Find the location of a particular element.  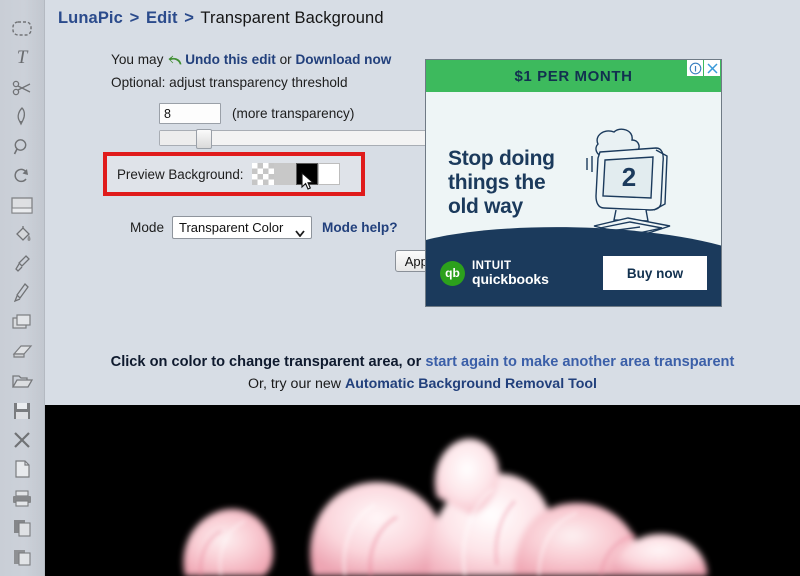

threshold-row: (more transparency) is located at coordinates (286, 113).